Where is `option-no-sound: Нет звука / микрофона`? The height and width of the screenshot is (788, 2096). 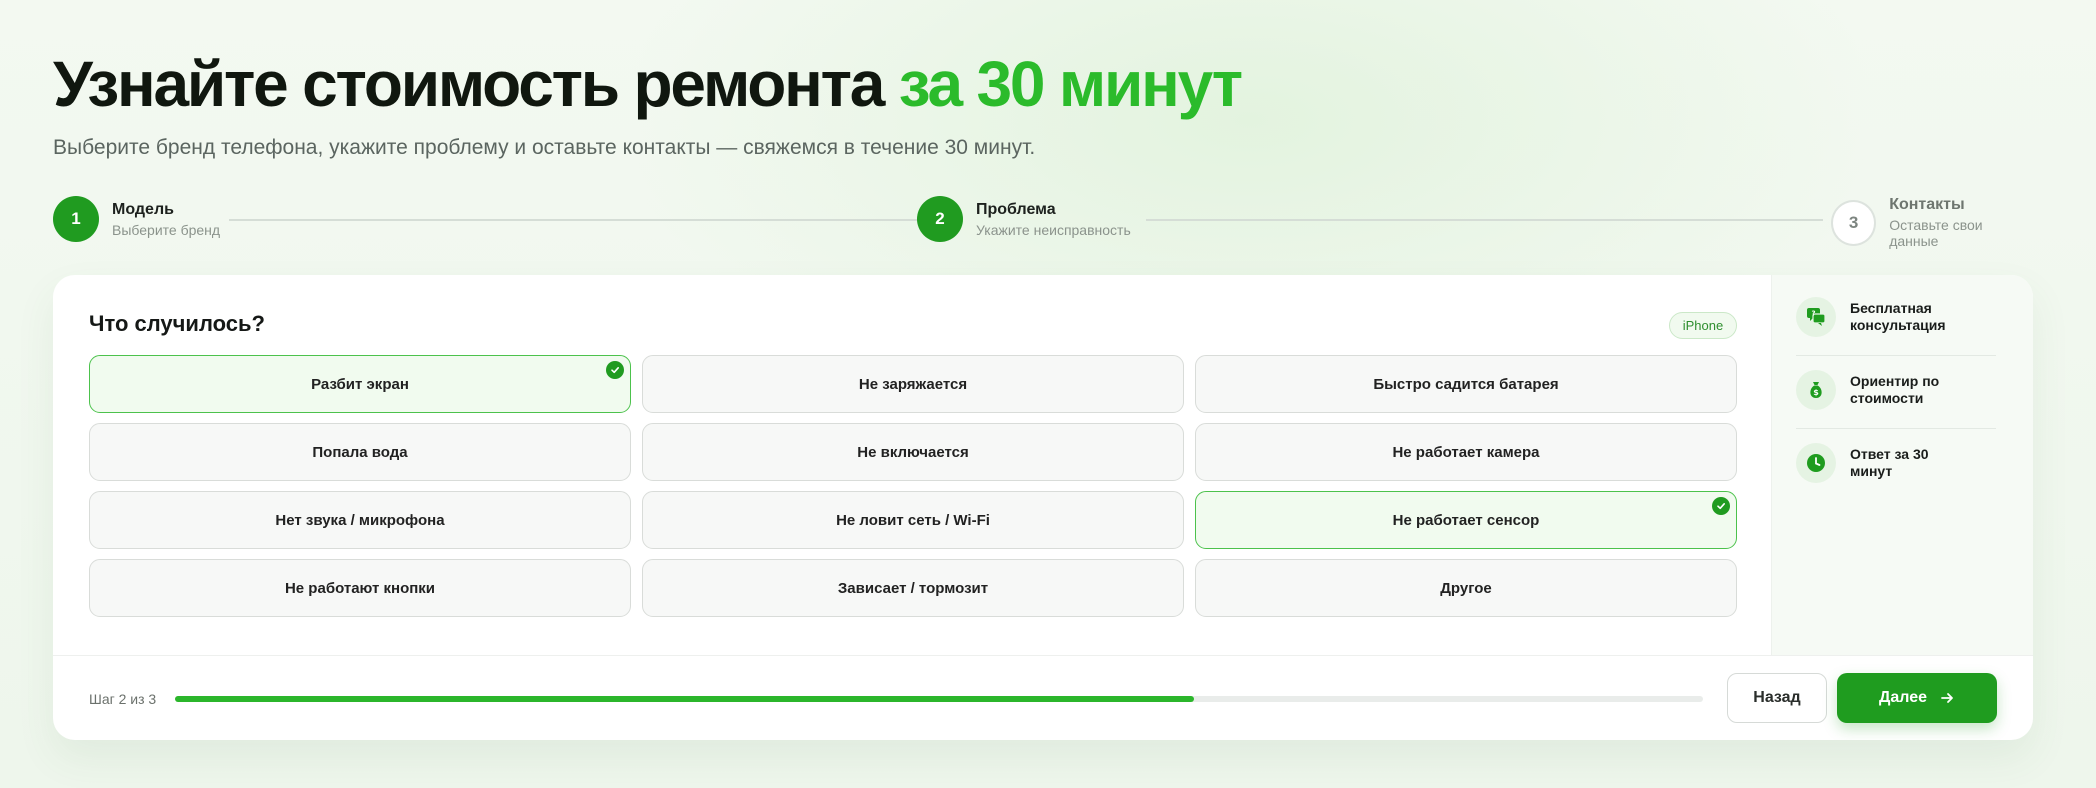
option-no-sound: Нет звука / микрофона is located at coordinates (360, 520).